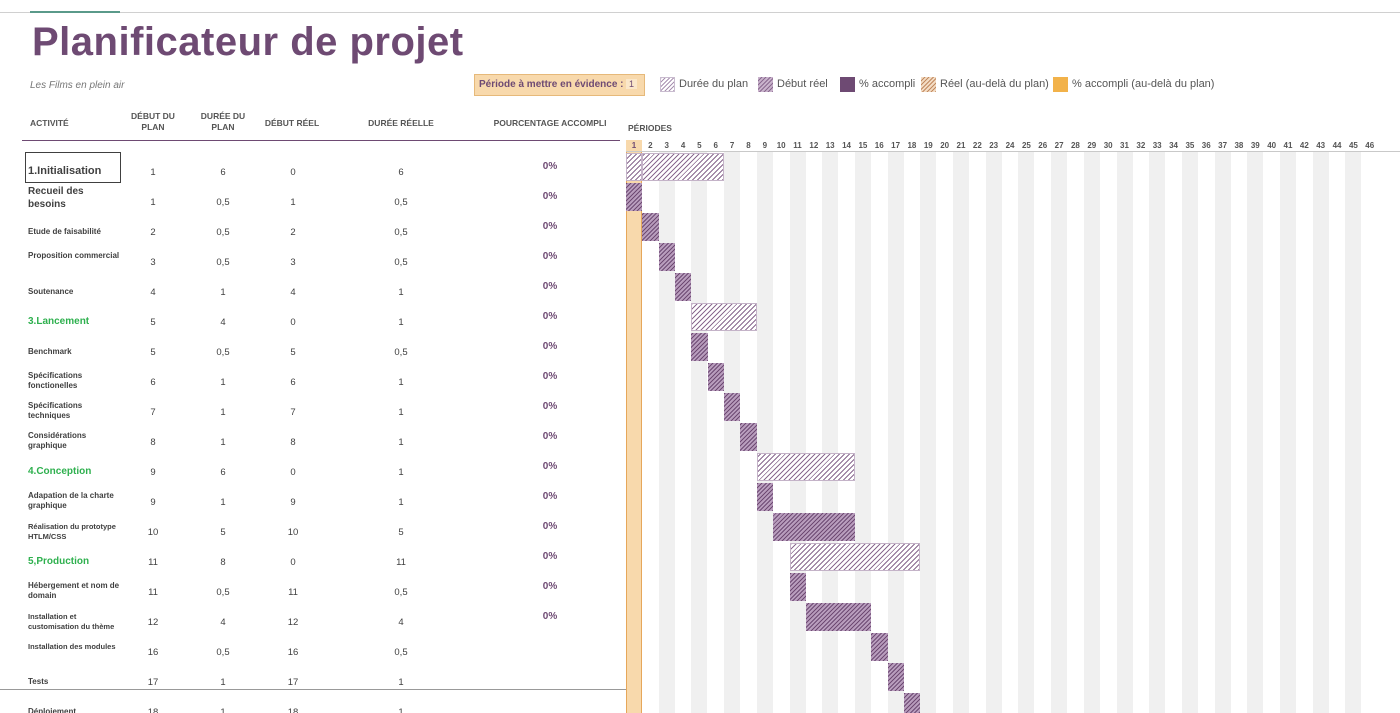 The image size is (1400, 713). I want to click on actual-duration-cell: 6, so click(401, 172).